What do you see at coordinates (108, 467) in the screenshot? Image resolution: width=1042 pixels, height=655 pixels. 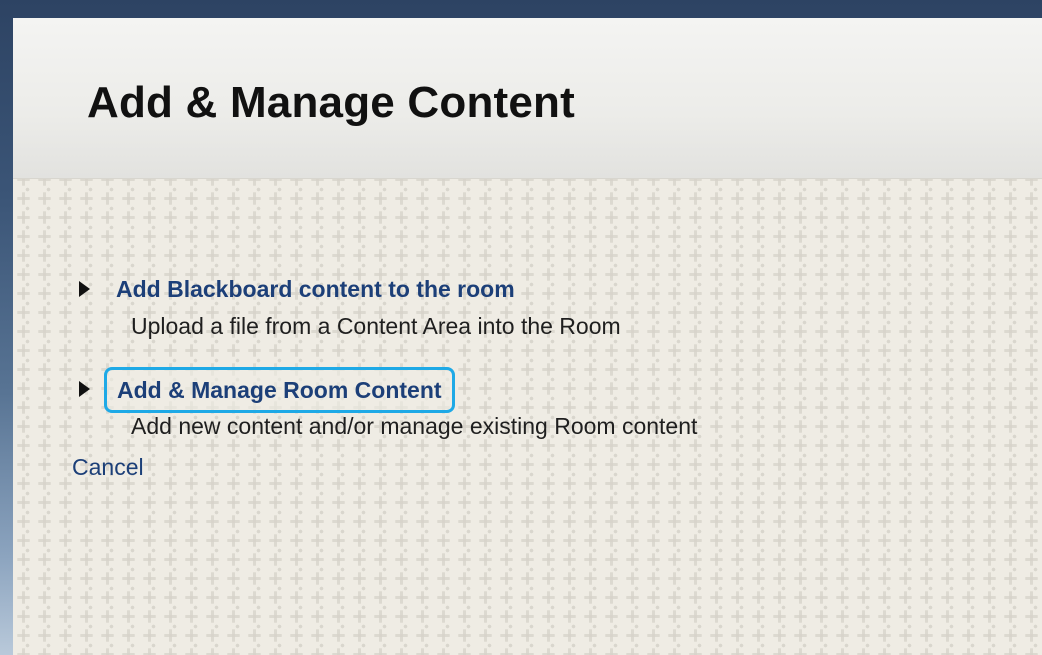 I see `cancel-link: Cancel` at bounding box center [108, 467].